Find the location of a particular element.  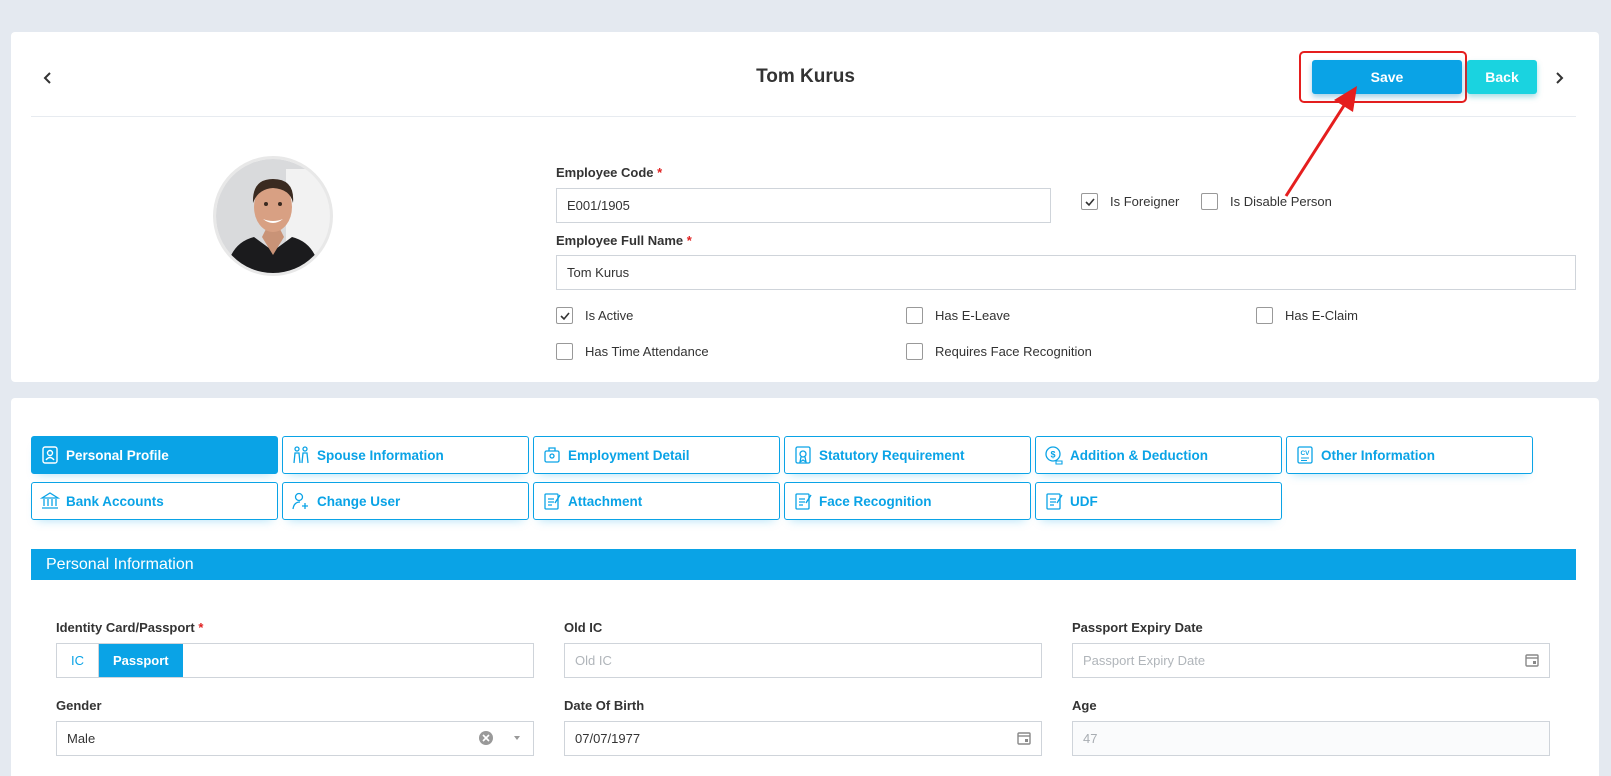

tab-change-user: Change User is located at coordinates (405, 501).